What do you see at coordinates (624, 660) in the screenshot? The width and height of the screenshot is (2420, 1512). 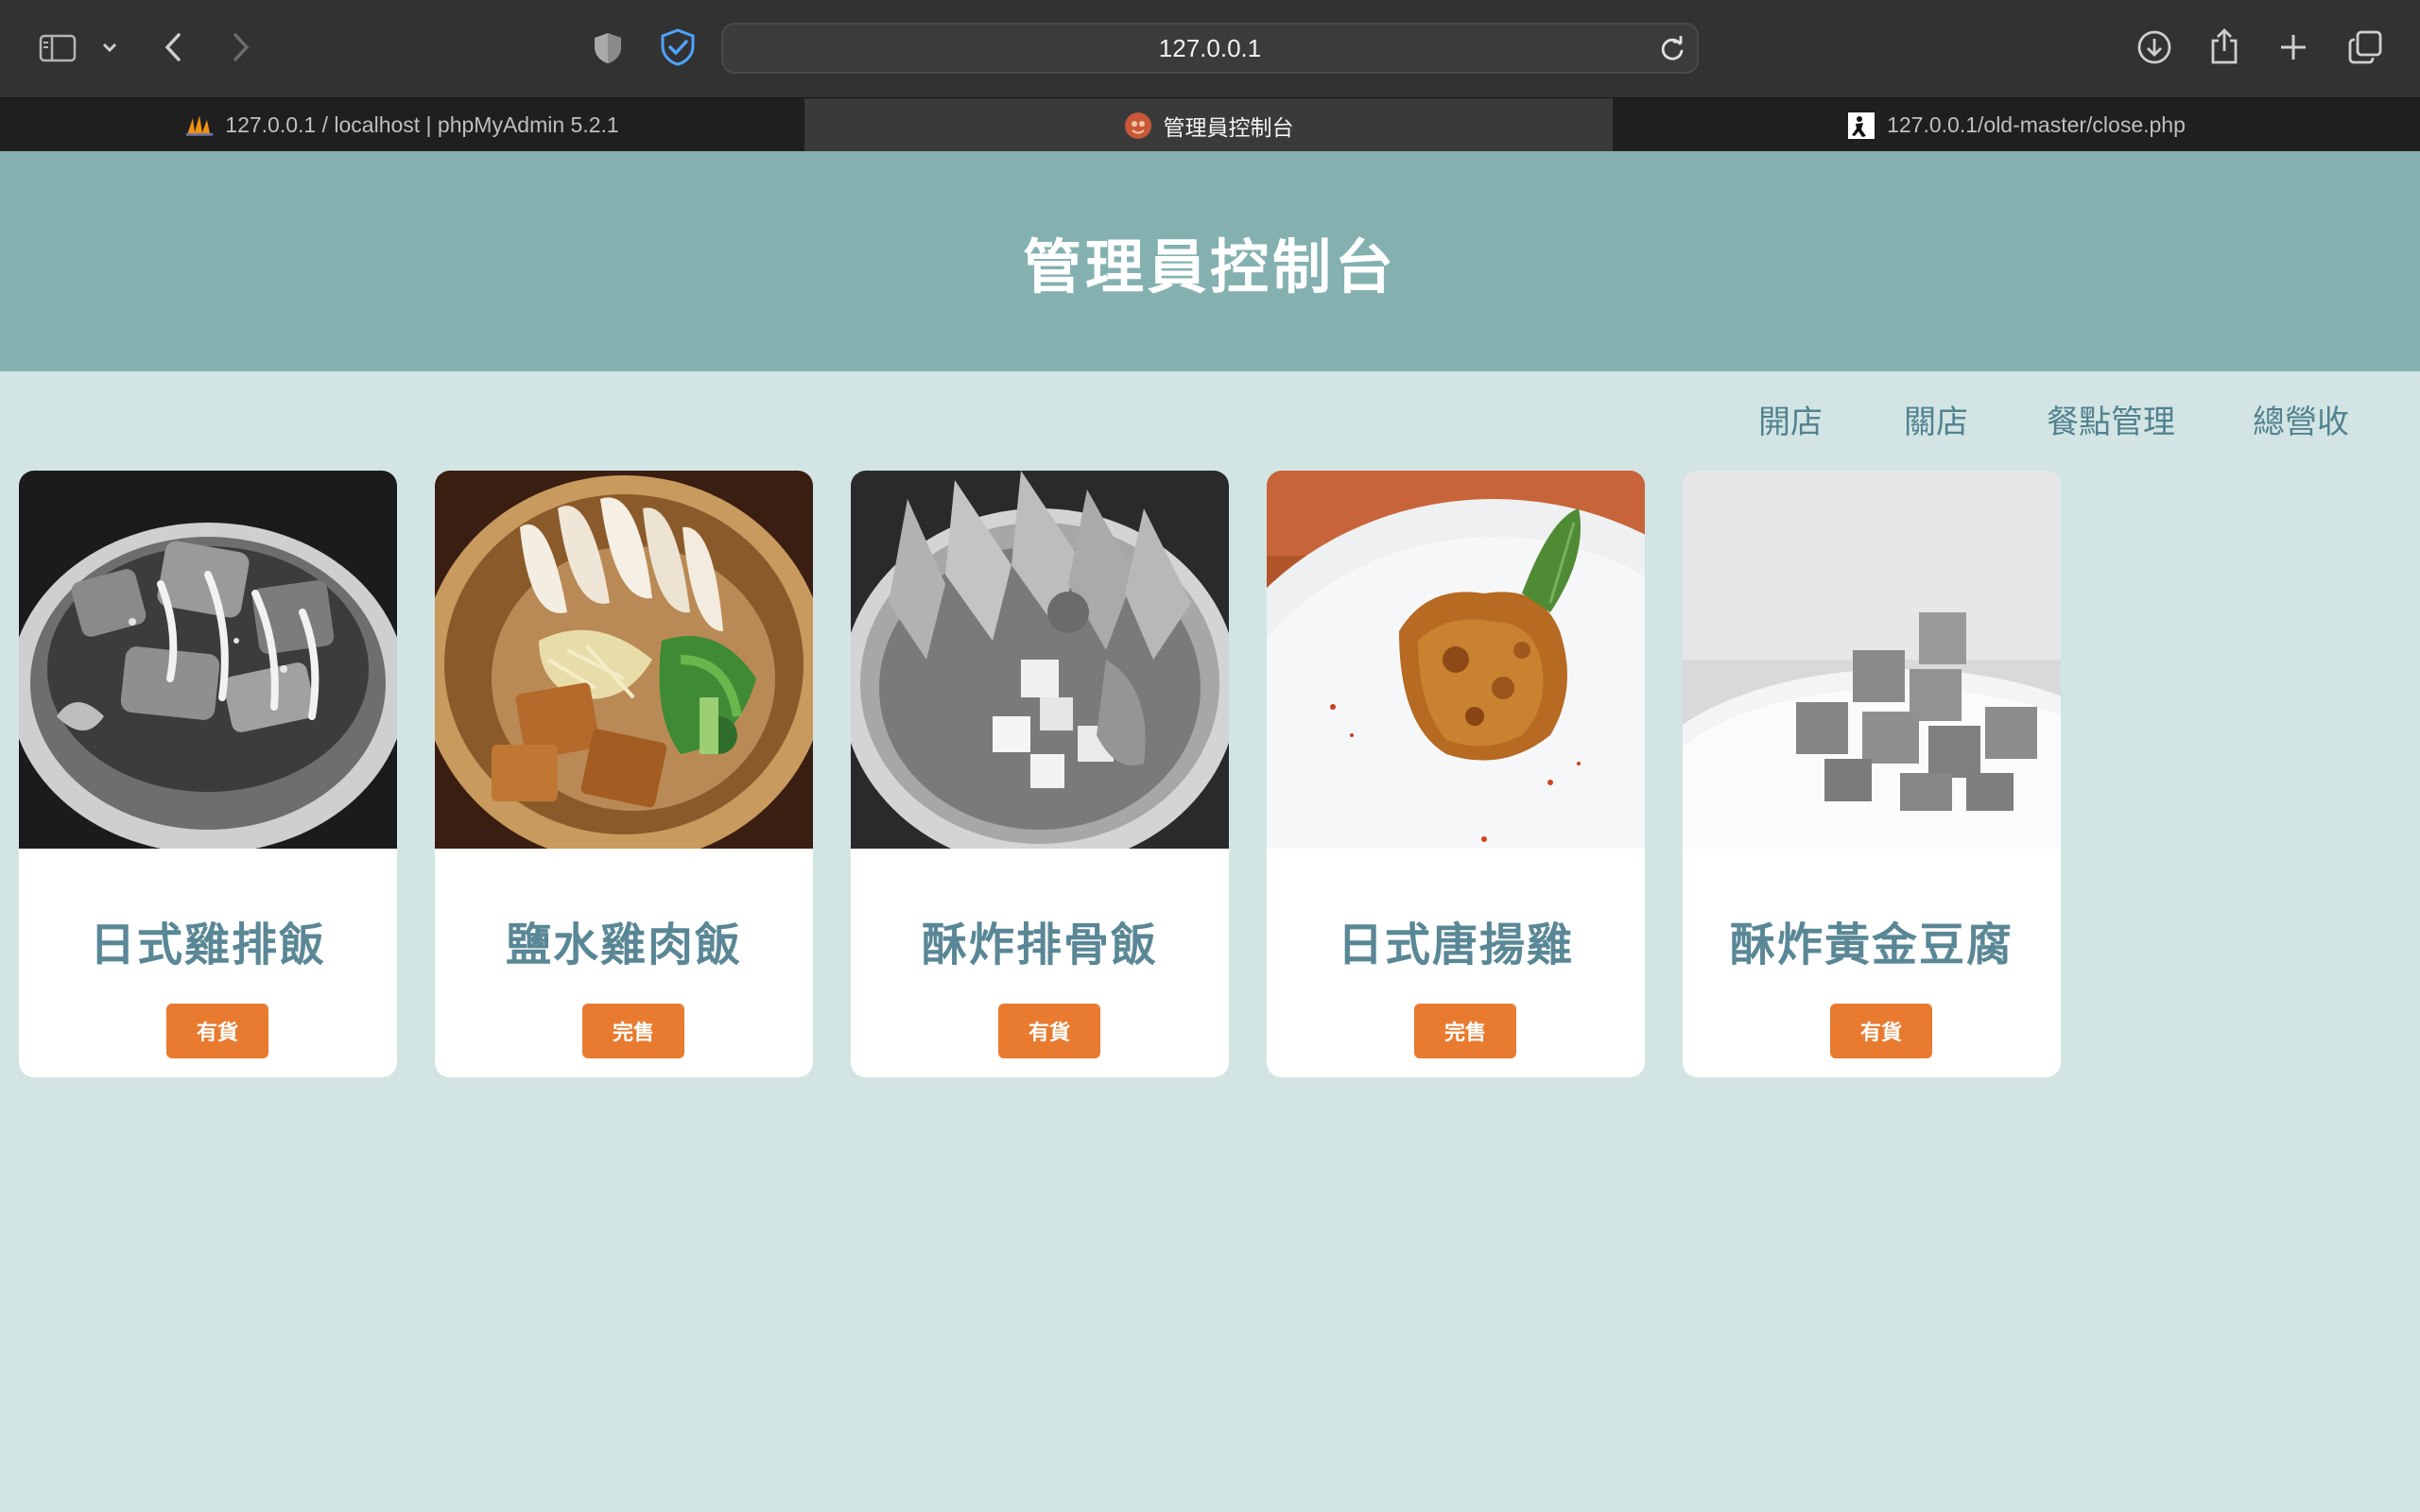 I see `food-photo-salted-chicken-rice` at bounding box center [624, 660].